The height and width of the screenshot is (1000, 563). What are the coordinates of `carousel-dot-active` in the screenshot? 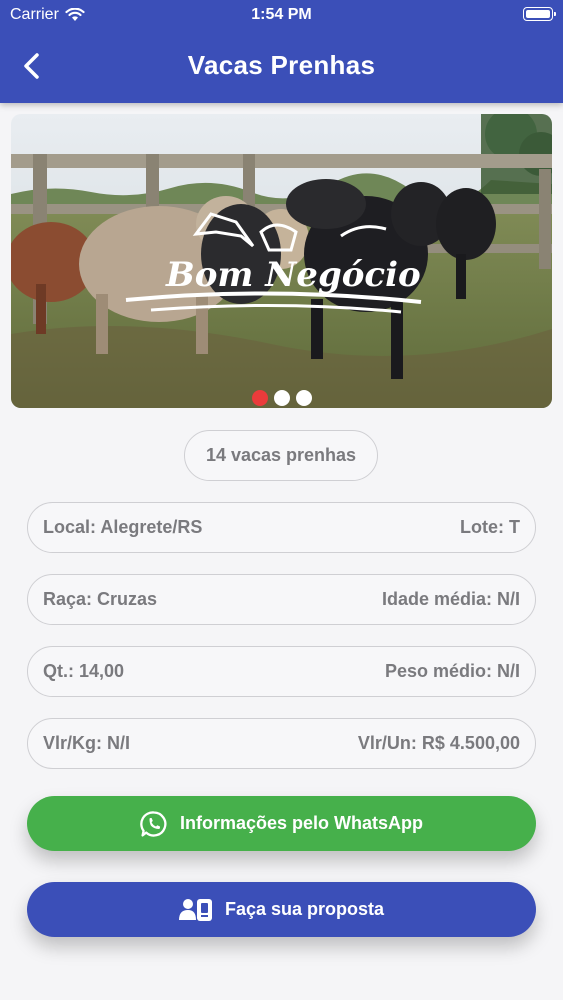 It's located at (259, 398).